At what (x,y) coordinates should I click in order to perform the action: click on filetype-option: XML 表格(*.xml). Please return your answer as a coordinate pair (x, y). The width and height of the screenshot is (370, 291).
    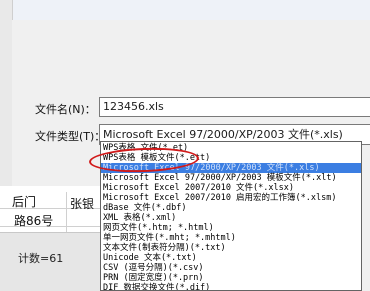
    Looking at the image, I should click on (231, 218).